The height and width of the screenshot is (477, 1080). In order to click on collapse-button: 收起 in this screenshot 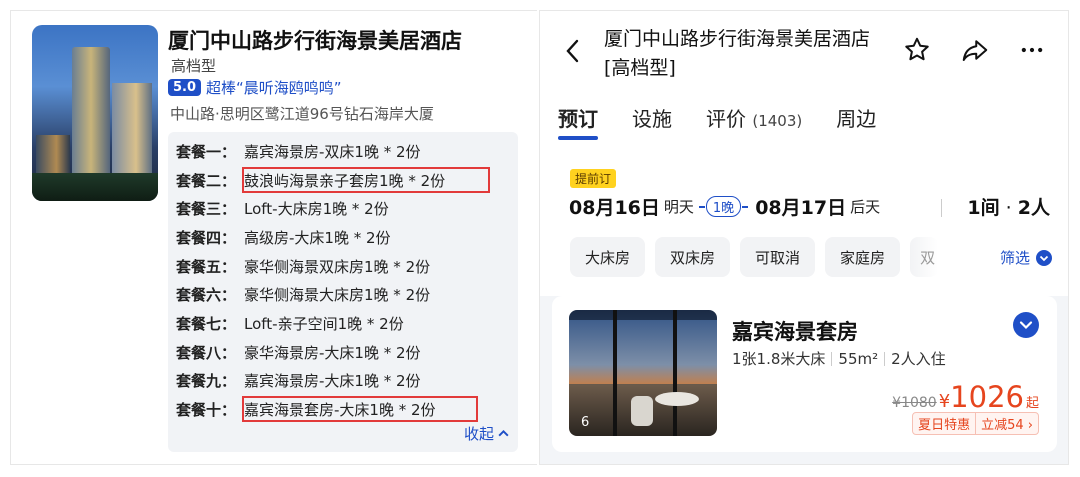, I will do `click(487, 433)`.